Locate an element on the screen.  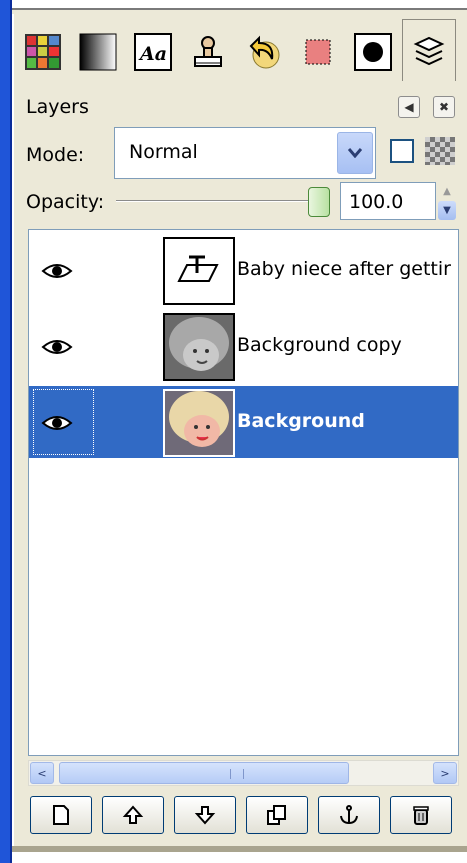
lock-alpha-checkbox is located at coordinates (402, 151).